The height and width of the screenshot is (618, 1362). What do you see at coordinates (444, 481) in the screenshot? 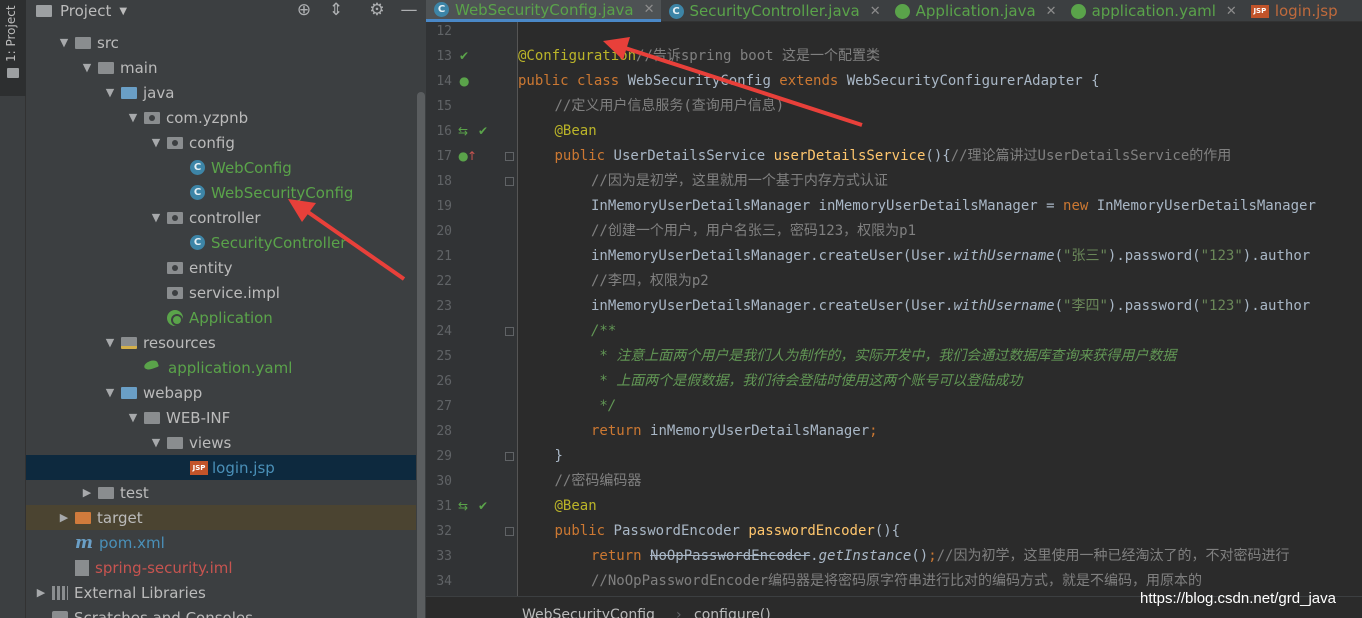
I see `line-number: 30` at bounding box center [444, 481].